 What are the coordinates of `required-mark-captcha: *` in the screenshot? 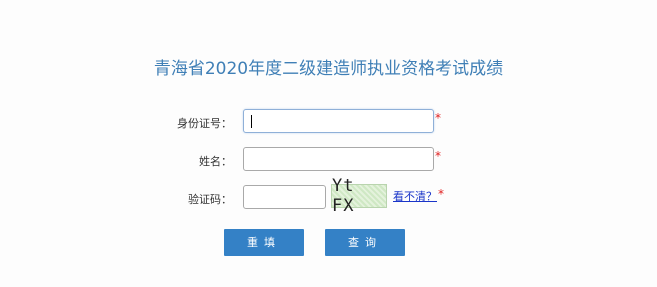 It's located at (441, 194).